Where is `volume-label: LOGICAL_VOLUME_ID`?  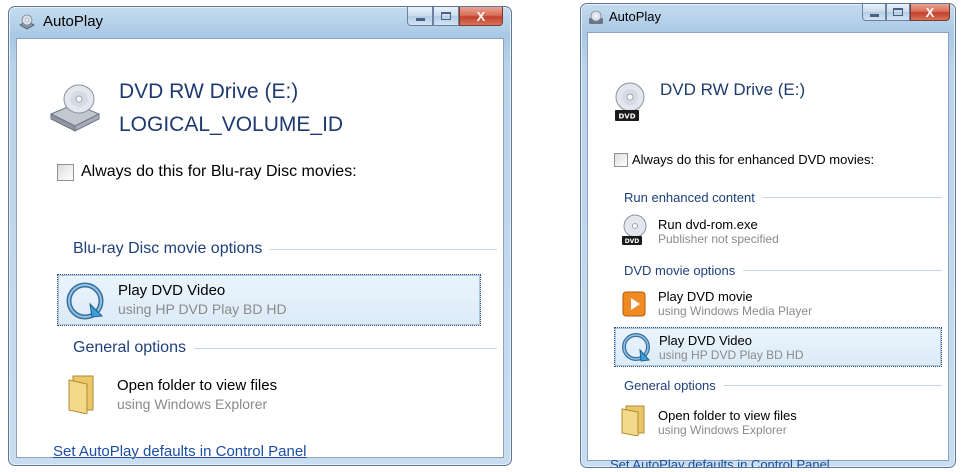 volume-label: LOGICAL_VOLUME_ID is located at coordinates (231, 124).